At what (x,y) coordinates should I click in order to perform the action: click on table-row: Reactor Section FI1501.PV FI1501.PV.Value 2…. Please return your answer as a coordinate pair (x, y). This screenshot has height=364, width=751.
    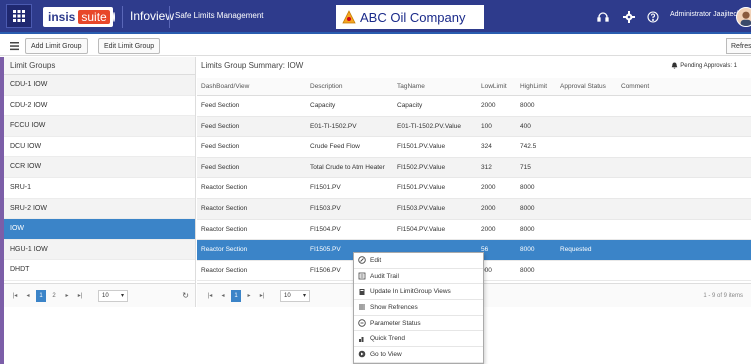
    Looking at the image, I should click on (474, 188).